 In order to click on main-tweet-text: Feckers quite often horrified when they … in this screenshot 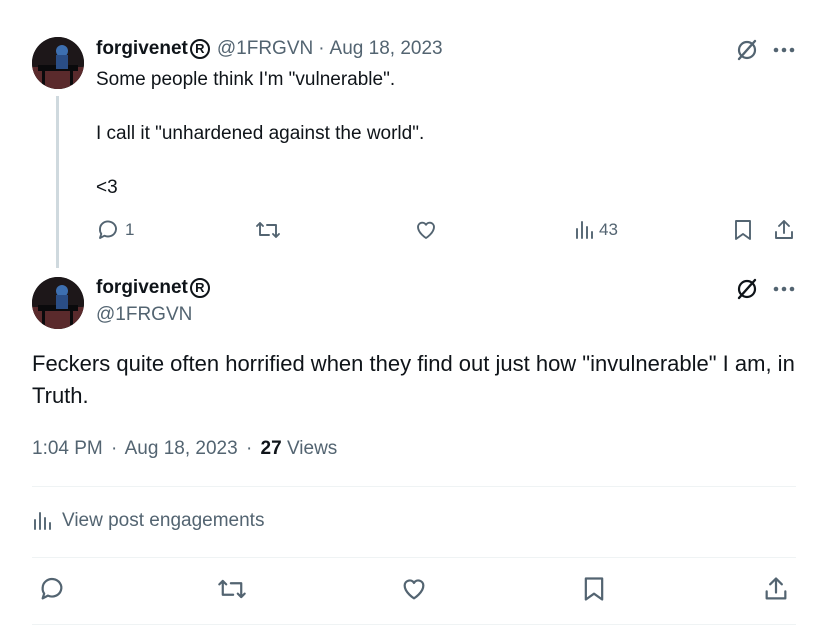, I will do `click(413, 379)`.